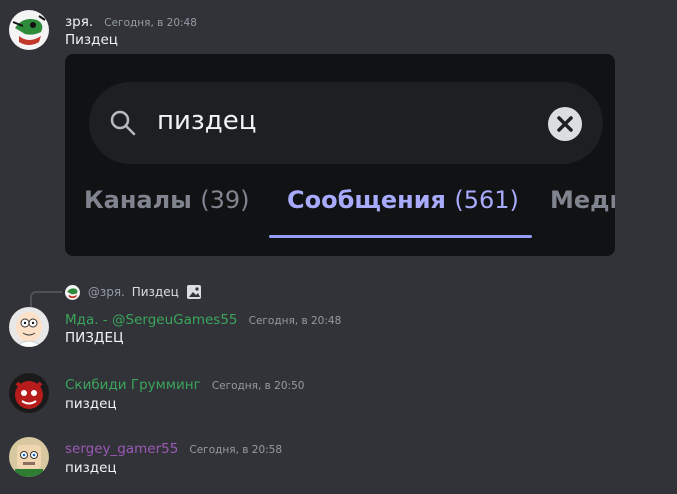  Describe the element at coordinates (258, 386) in the screenshot. I see `timestamp: Сегодня, в 20:50` at that location.